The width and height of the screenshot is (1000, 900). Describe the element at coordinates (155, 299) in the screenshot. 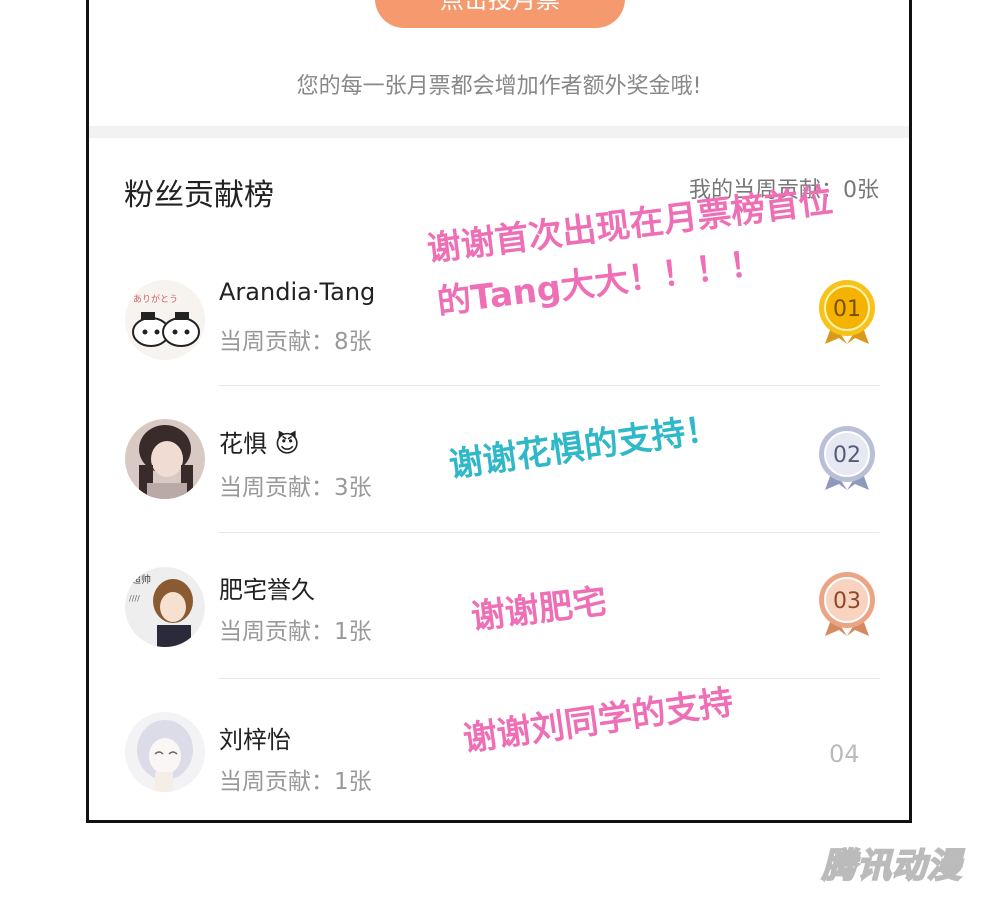

I see `svg-text: ありがとう` at that location.